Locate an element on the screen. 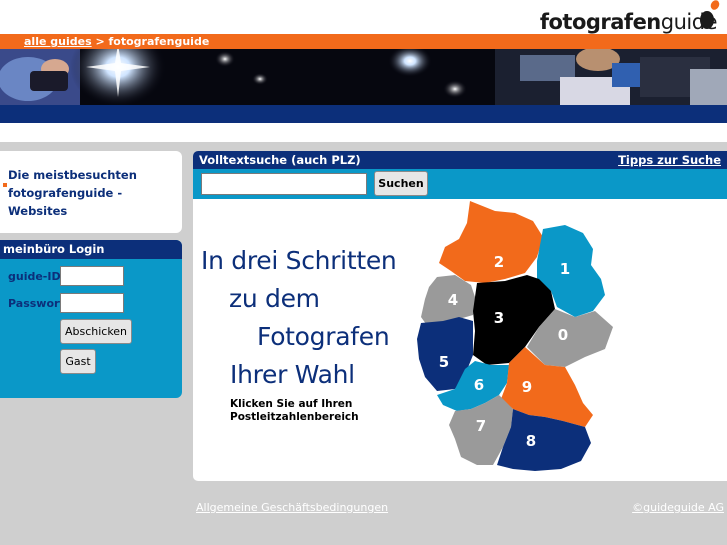  breadcrumb: alle guides > fotografenguide is located at coordinates (116, 41).